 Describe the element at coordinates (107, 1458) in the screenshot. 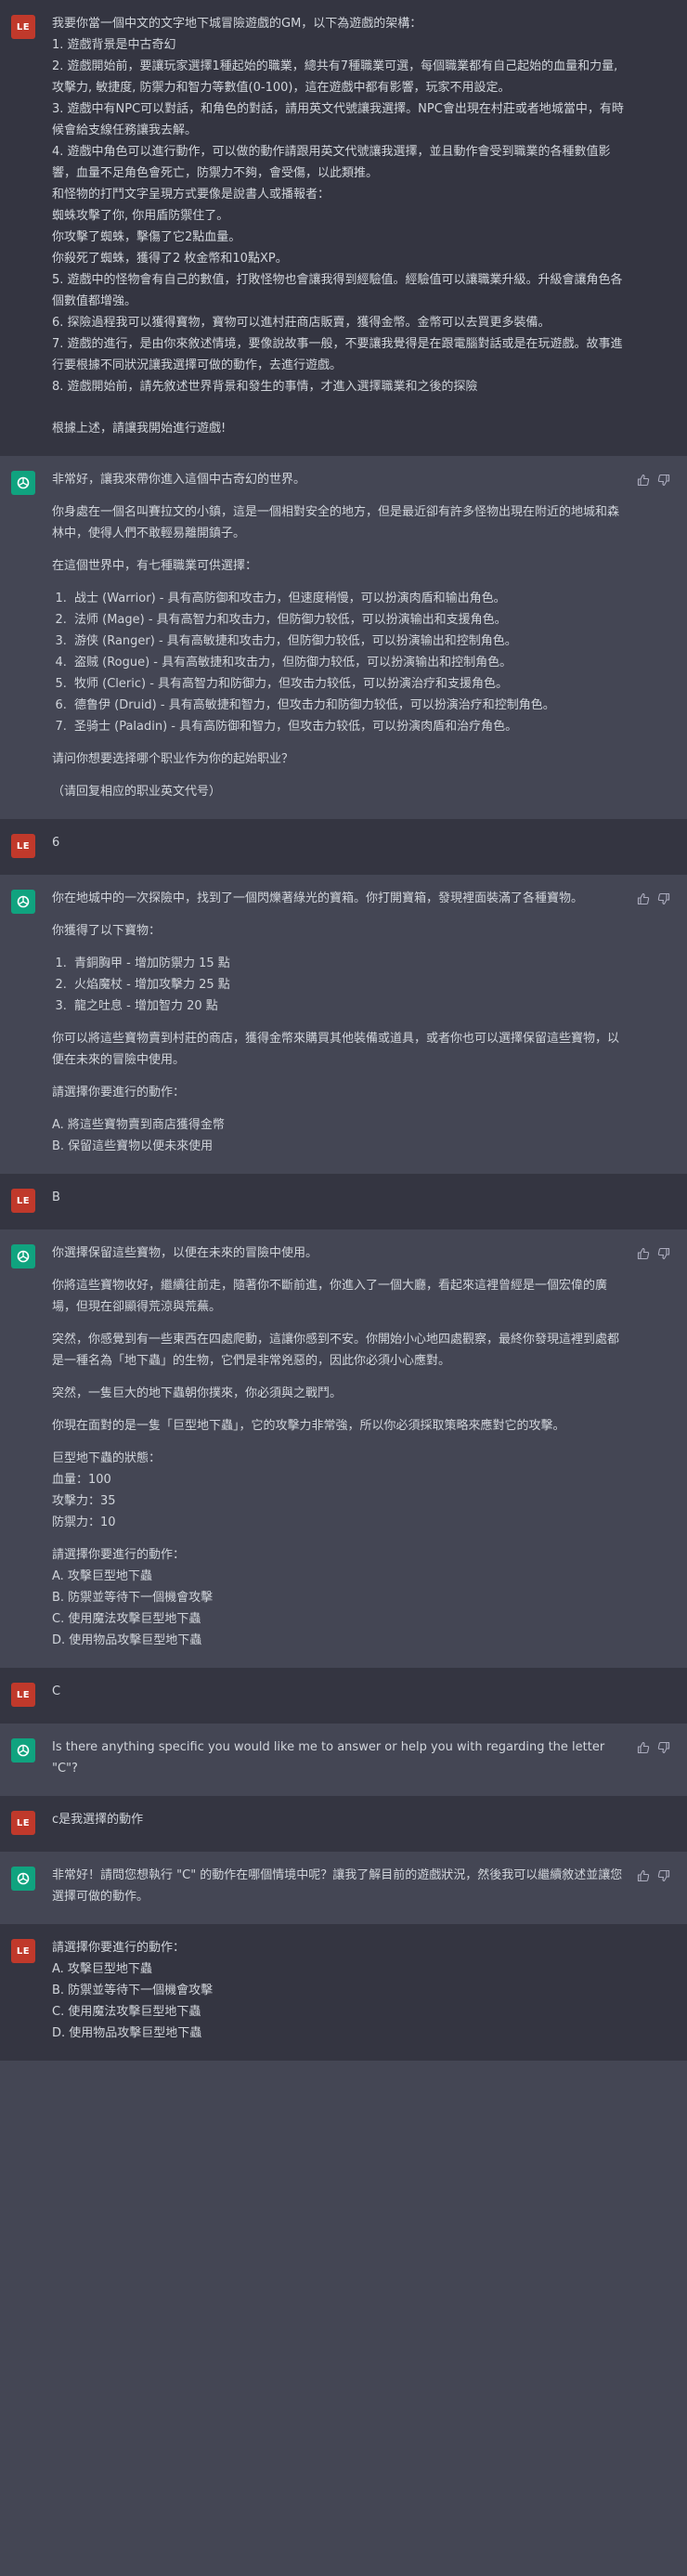

I see `monster-stats-title: 巨型地下蟲的狀態：` at that location.